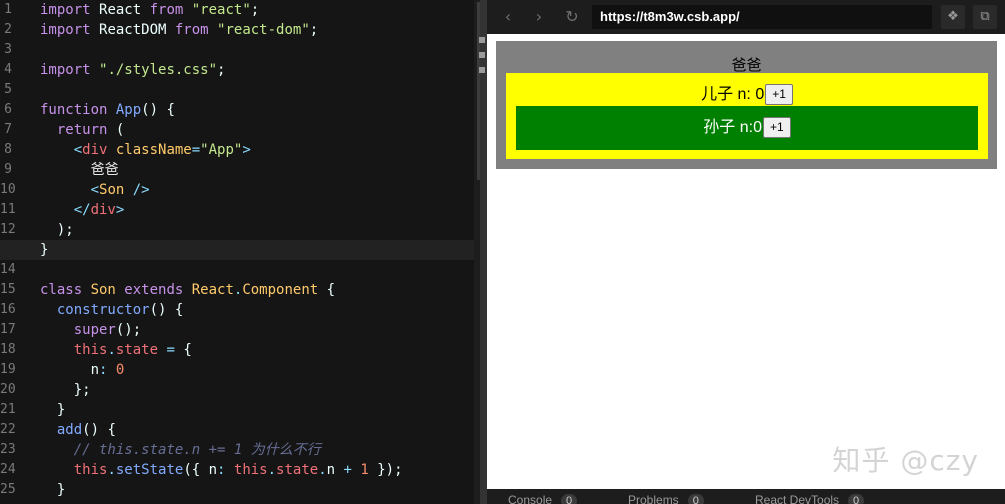 This screenshot has width=1005, height=504. Describe the element at coordinates (8, 269) in the screenshot. I see `line-number: 14` at that location.